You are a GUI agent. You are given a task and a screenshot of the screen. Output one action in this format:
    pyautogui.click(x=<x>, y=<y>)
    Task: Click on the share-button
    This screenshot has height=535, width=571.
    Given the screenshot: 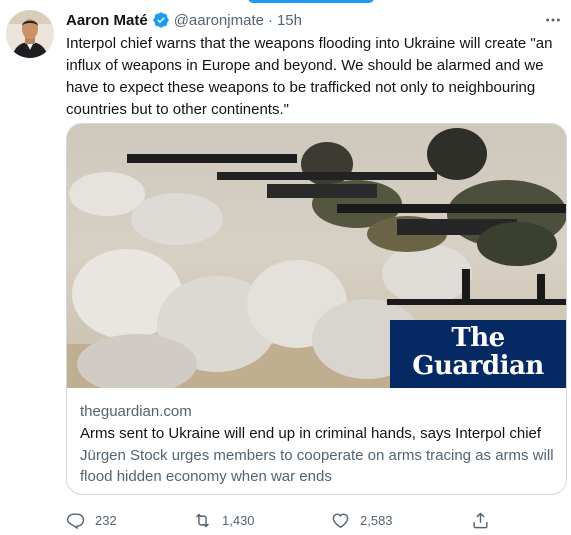 What is the action you would take?
    pyautogui.click(x=480, y=520)
    